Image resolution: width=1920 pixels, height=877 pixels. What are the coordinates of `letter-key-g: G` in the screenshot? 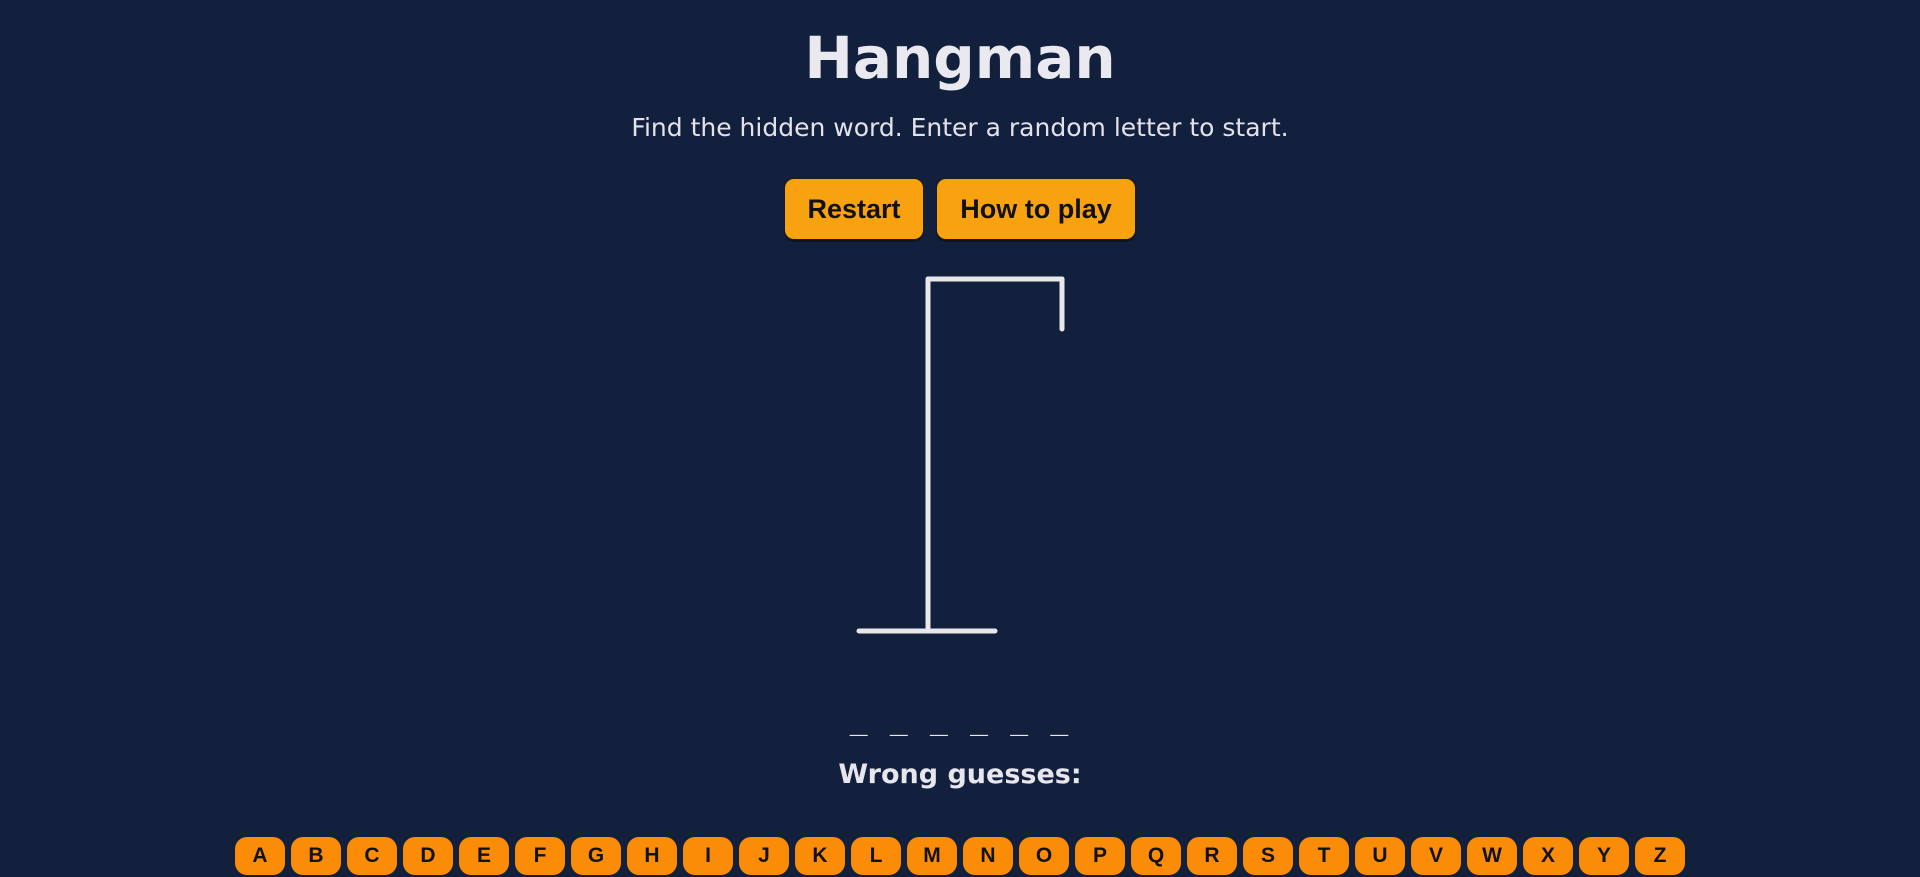 It's located at (596, 856).